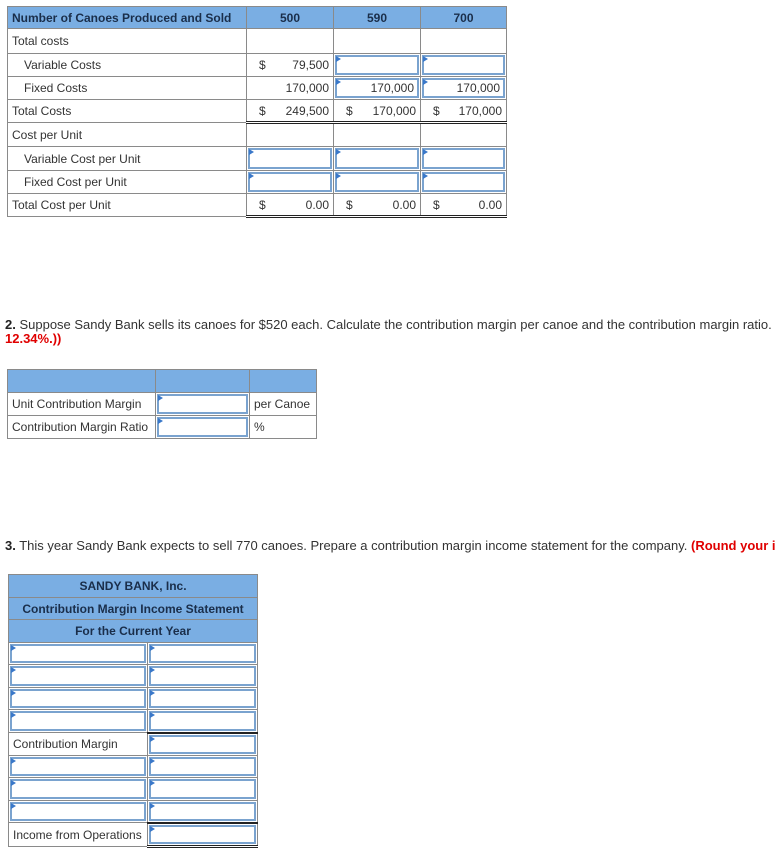 The width and height of the screenshot is (783, 856). What do you see at coordinates (290, 17) in the screenshot?
I see `column-500: 500` at bounding box center [290, 17].